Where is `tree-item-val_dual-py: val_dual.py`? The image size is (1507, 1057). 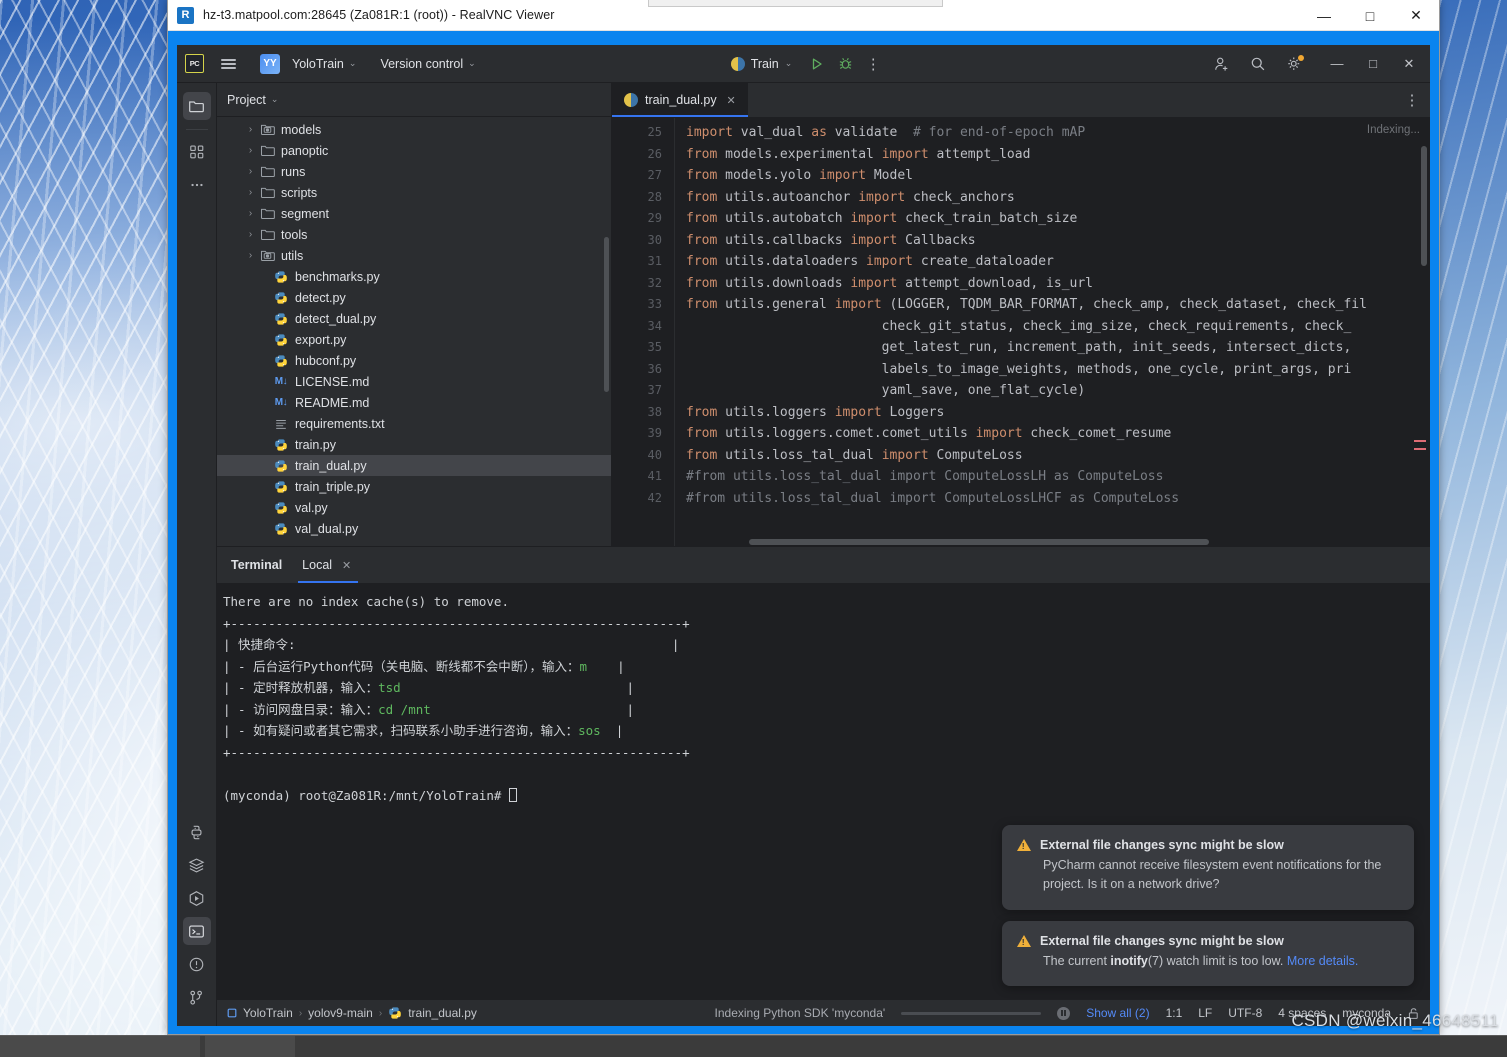 tree-item-val_dual-py: val_dual.py is located at coordinates (414, 528).